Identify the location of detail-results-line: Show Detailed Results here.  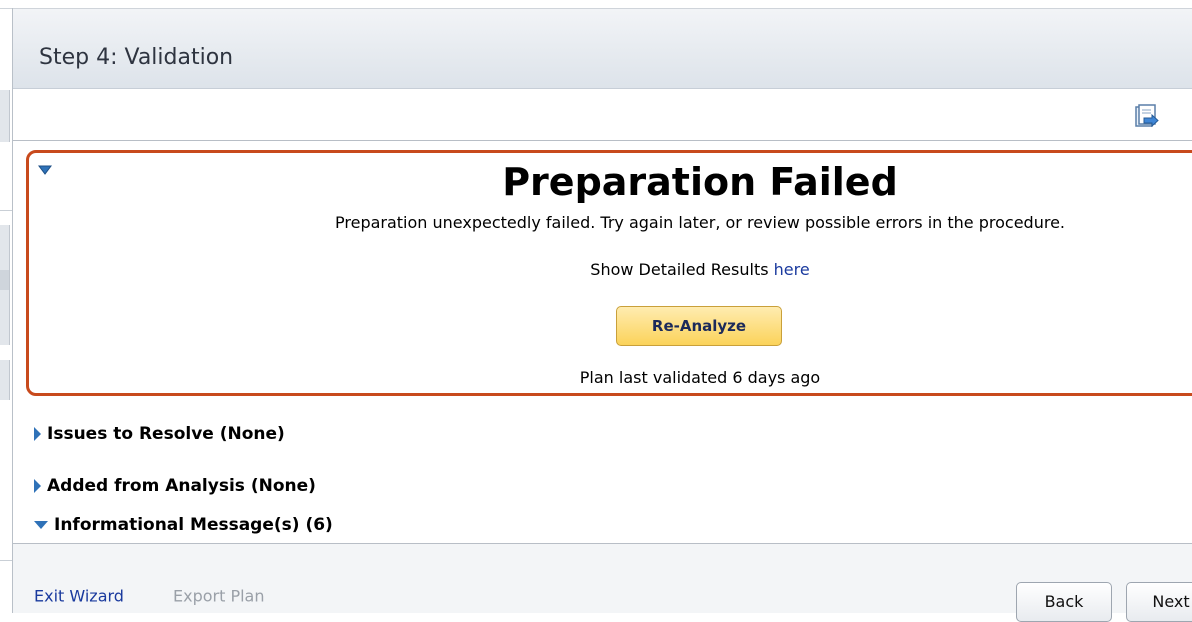
(700, 269).